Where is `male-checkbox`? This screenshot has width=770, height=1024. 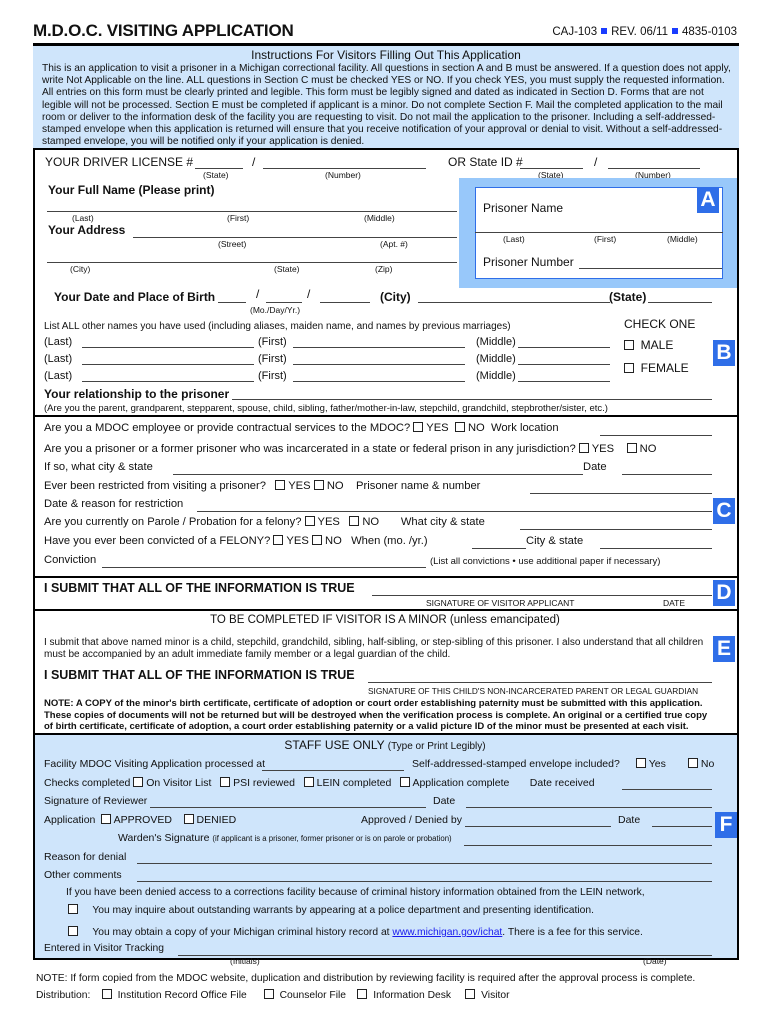 male-checkbox is located at coordinates (629, 345).